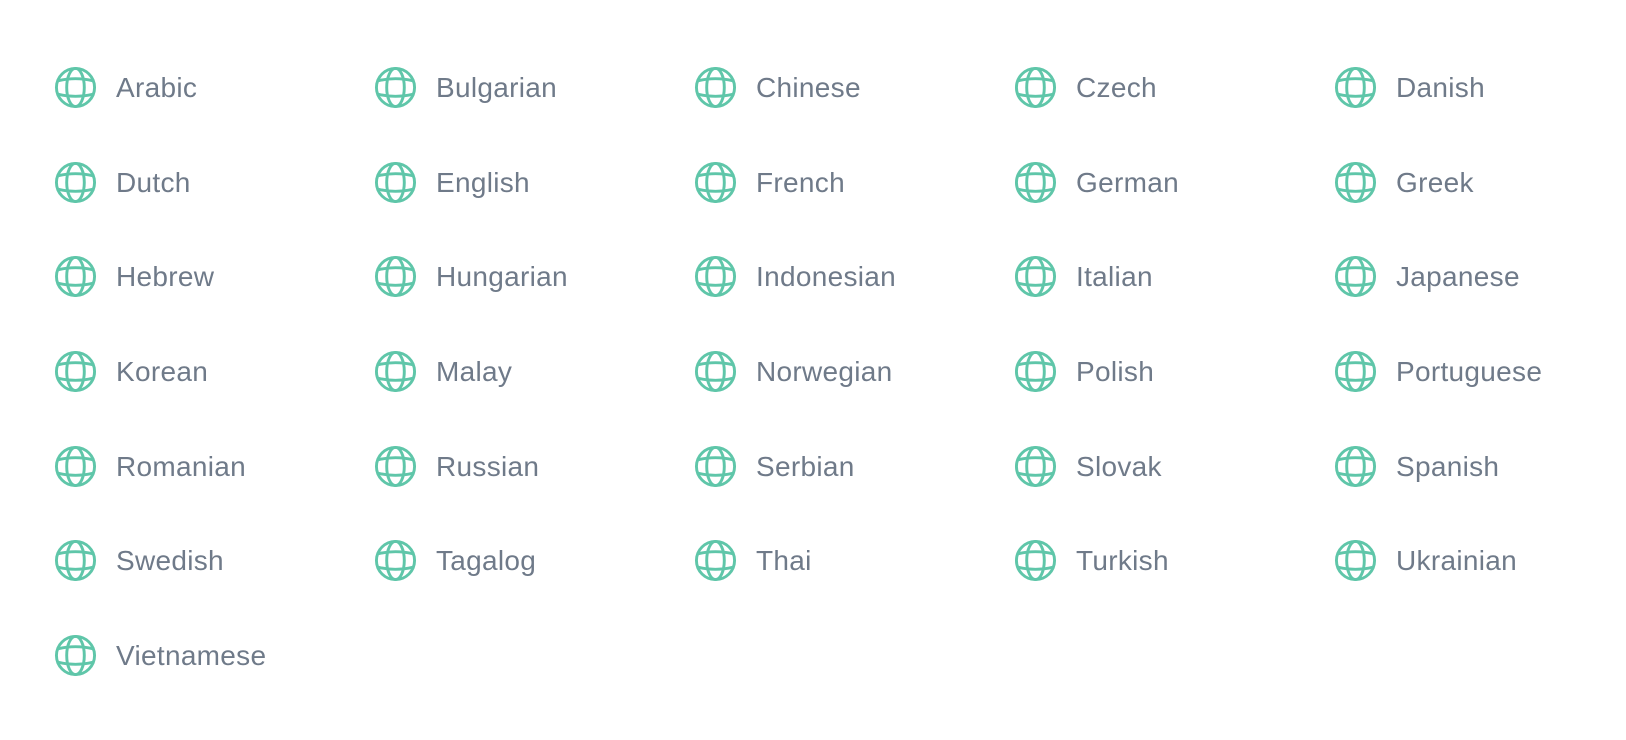  What do you see at coordinates (1119, 466) in the screenshot?
I see `language-label: Slovak` at bounding box center [1119, 466].